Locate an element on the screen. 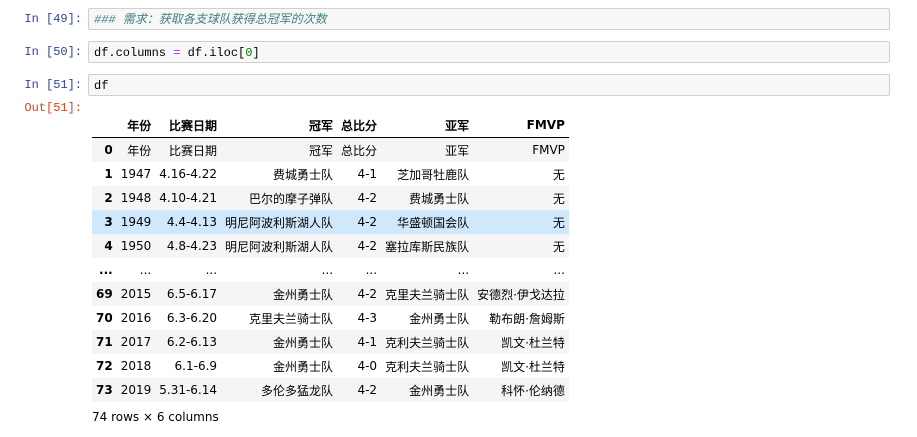 The image size is (917, 437). code-editor: df is located at coordinates (489, 85).